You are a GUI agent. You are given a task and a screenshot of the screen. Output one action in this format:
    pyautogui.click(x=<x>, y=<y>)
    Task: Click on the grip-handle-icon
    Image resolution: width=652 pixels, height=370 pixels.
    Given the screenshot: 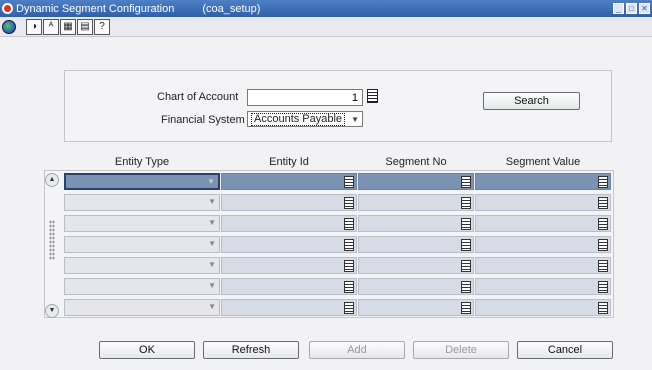 What is the action you would take?
    pyautogui.click(x=52, y=240)
    